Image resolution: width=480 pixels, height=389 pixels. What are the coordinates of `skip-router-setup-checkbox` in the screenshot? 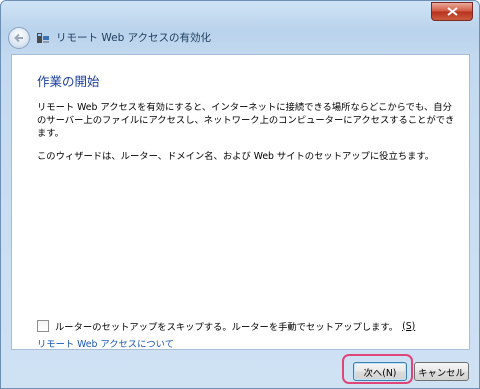 It's located at (43, 326).